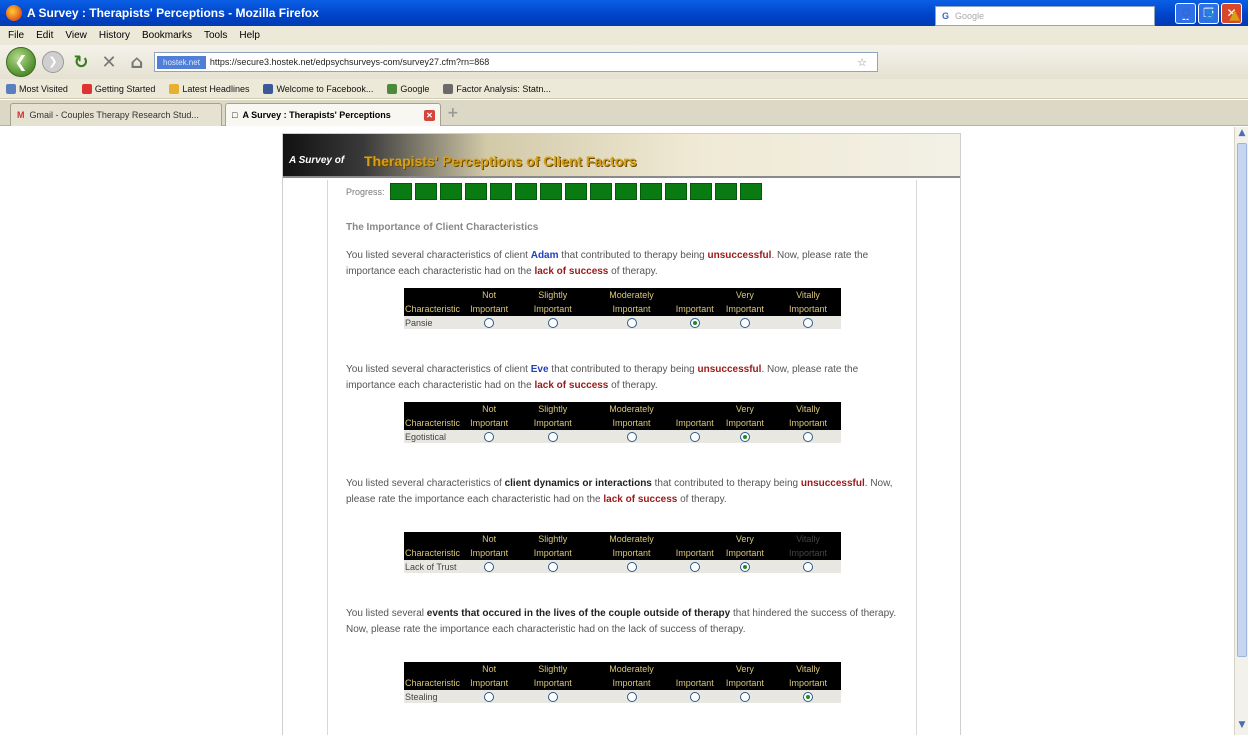 The image size is (1248, 735). Describe the element at coordinates (44, 35) in the screenshot. I see `menu-edit: Edit` at that location.